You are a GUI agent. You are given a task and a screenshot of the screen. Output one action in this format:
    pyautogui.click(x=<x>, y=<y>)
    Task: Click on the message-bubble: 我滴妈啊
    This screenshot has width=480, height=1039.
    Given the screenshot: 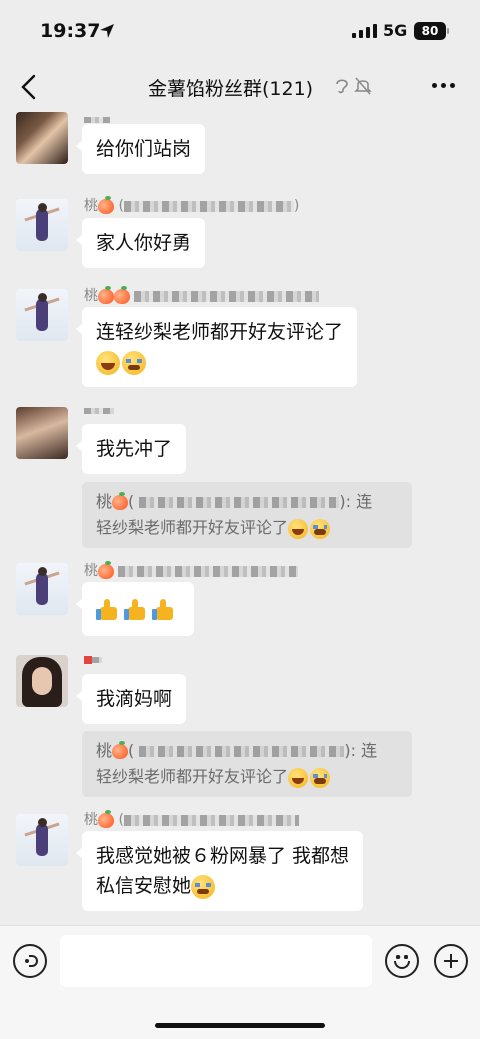 What is the action you would take?
    pyautogui.click(x=131, y=699)
    